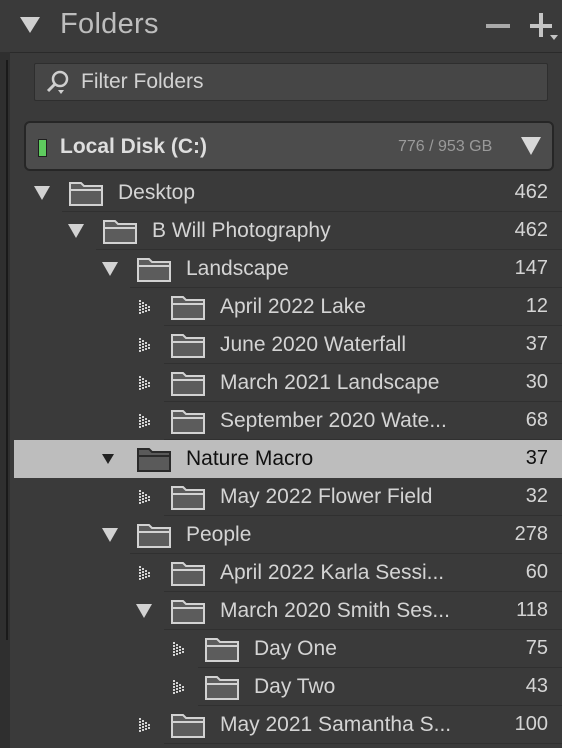  Describe the element at coordinates (241, 230) in the screenshot. I see `folder-name: B Will Photography` at that location.